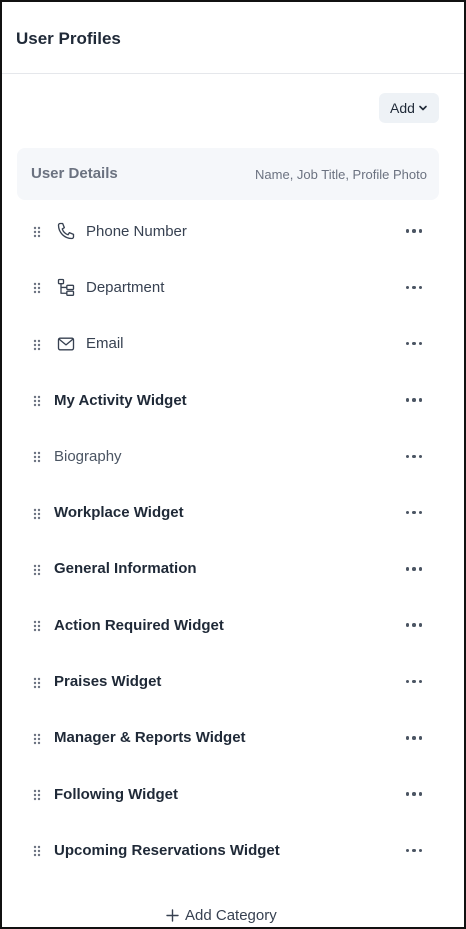 This screenshot has width=466, height=929. I want to click on list-item: Phone Number, so click(233, 231).